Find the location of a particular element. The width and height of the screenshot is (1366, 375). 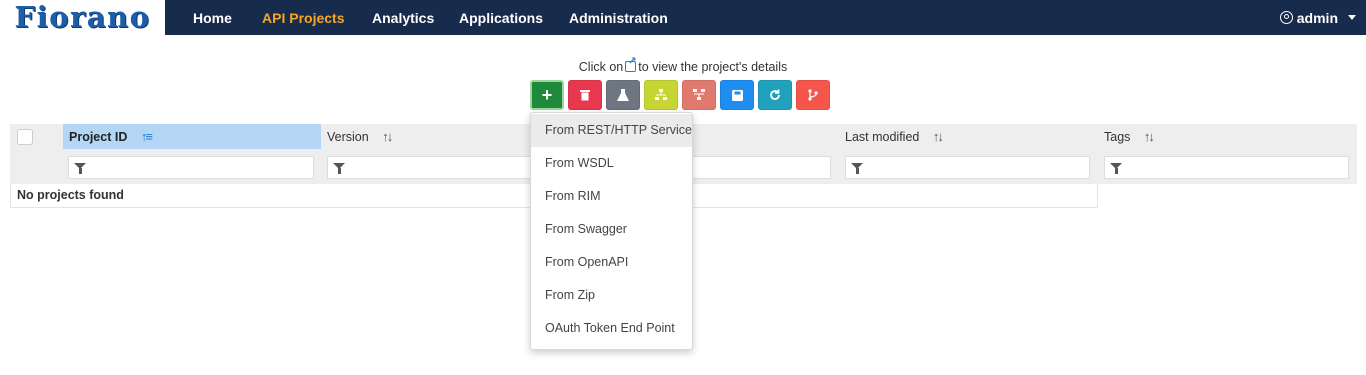

refresh-icon is located at coordinates (775, 94).